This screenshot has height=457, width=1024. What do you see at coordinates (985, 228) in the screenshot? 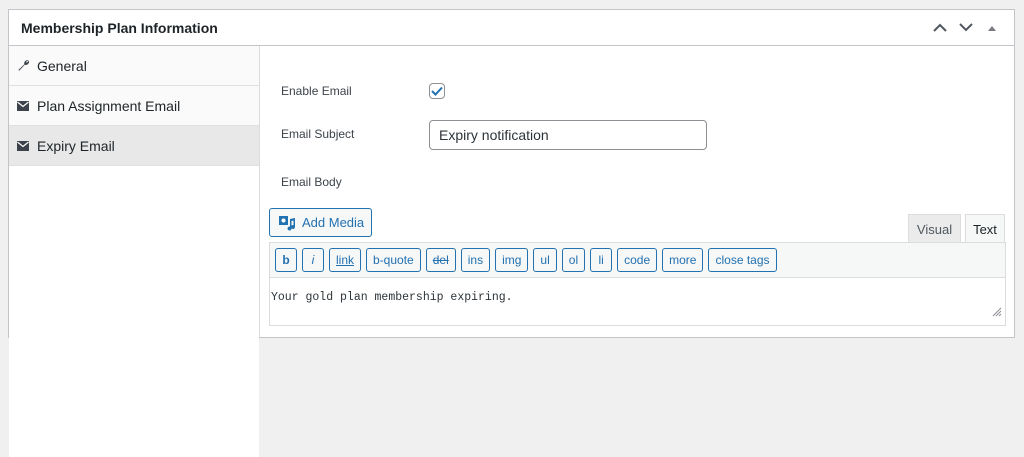
I see `tab-text: Text` at bounding box center [985, 228].